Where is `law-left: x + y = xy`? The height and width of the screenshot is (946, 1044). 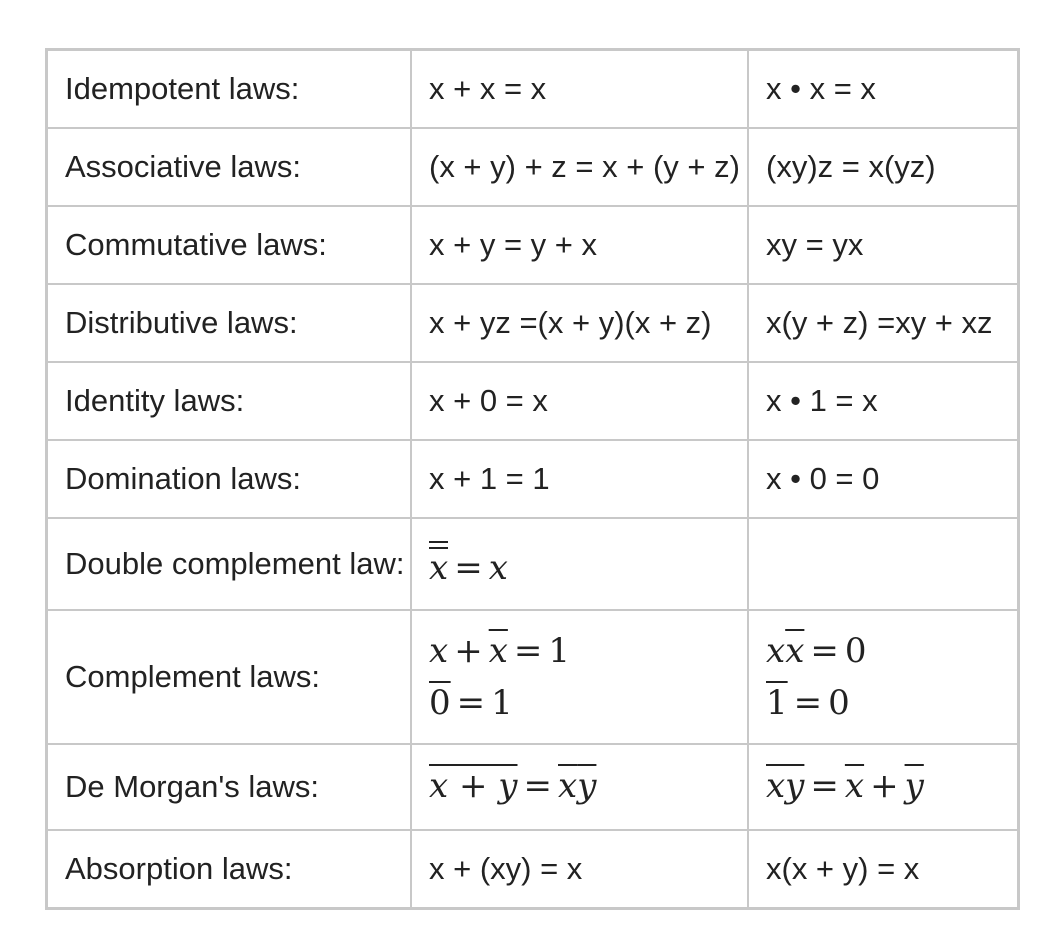
law-left: x + y = xy is located at coordinates (579, 786).